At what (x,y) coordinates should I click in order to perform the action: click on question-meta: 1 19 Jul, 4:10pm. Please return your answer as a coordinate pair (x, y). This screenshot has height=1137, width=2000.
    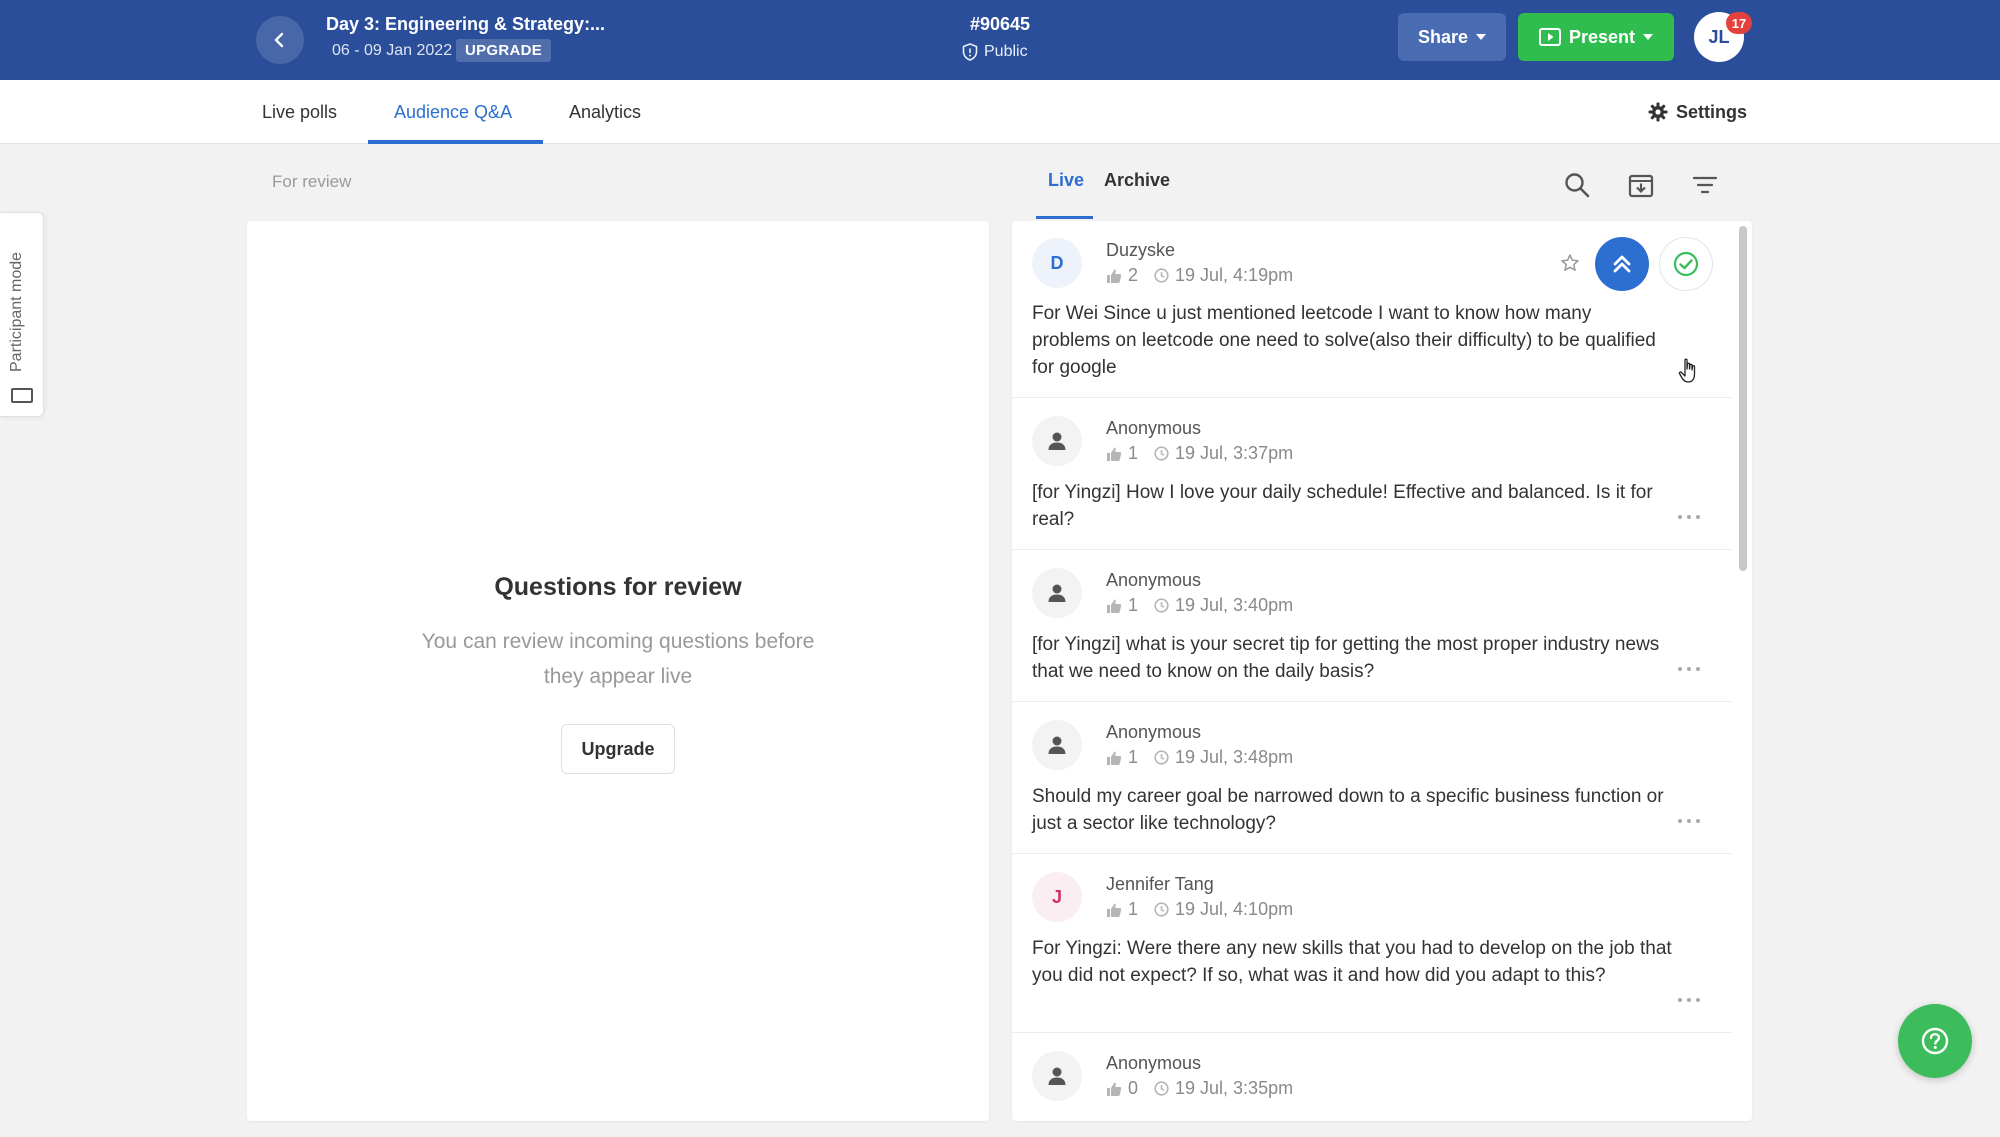
    Looking at the image, I should click on (1199, 909).